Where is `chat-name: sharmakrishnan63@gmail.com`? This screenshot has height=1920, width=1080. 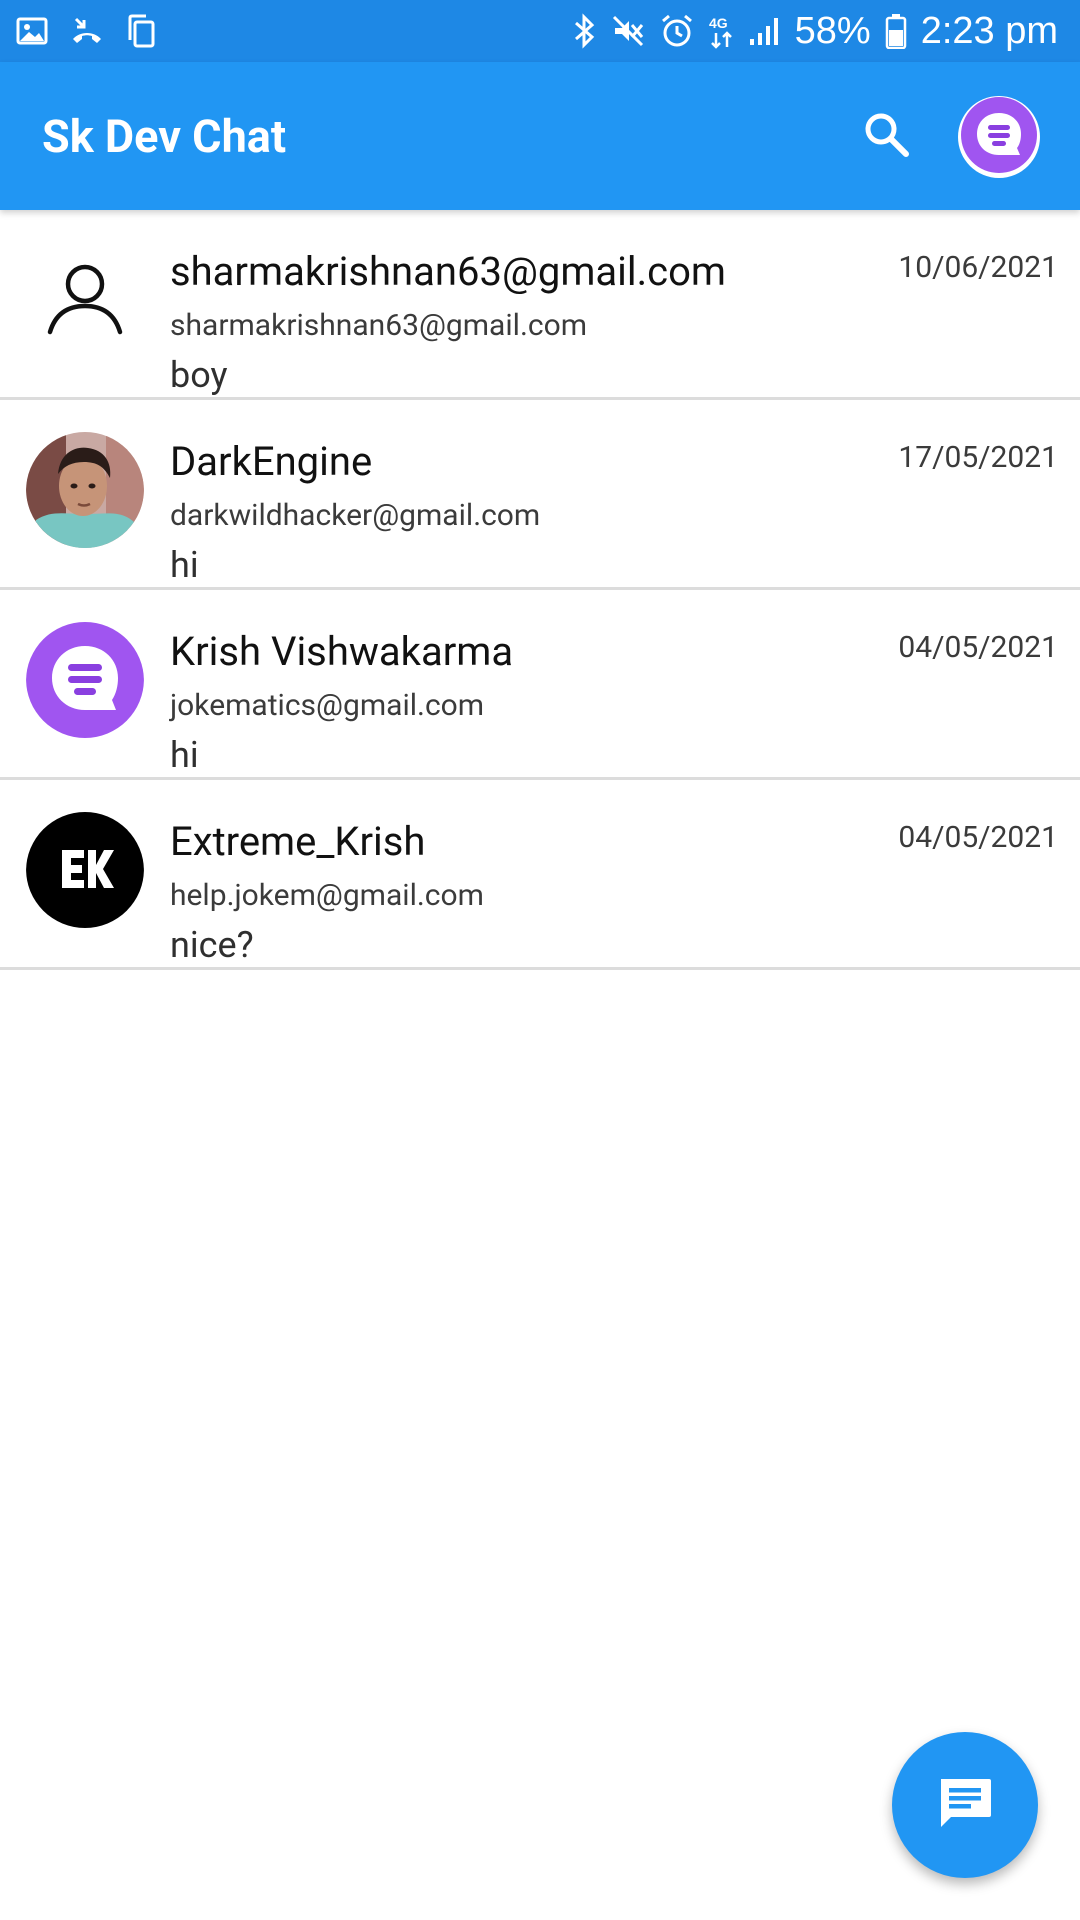 chat-name: sharmakrishnan63@gmail.com is located at coordinates (448, 271).